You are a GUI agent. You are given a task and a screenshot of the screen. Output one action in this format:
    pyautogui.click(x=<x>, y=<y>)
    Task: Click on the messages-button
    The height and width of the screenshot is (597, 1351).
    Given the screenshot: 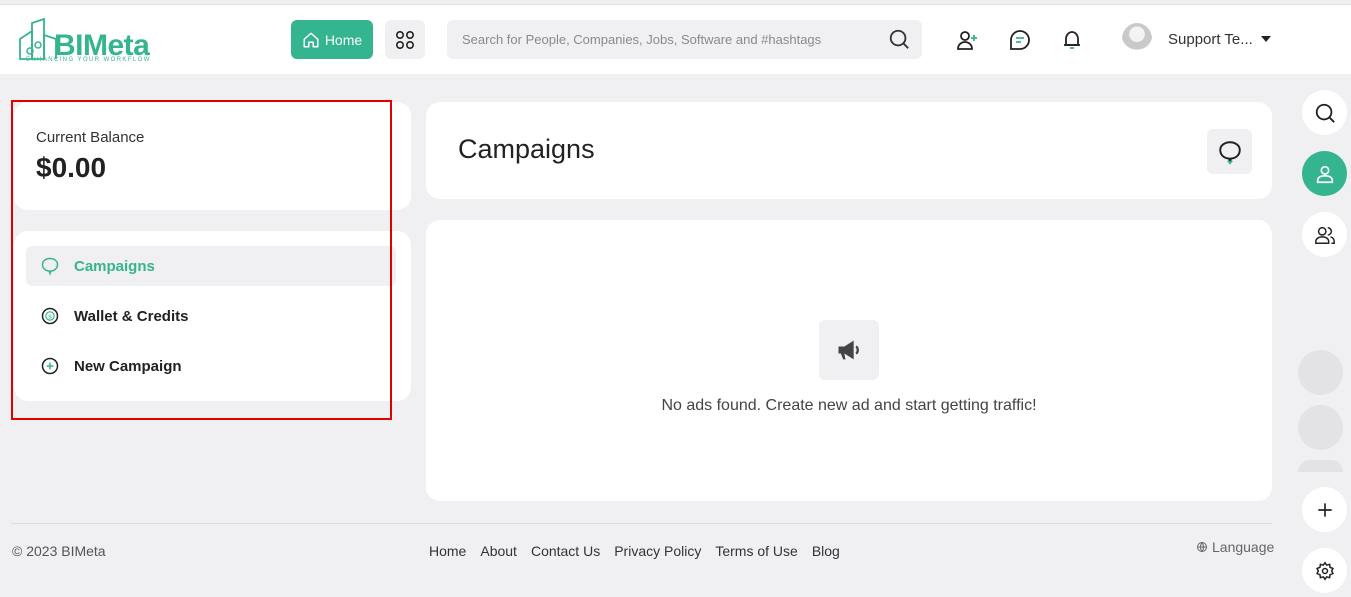 What is the action you would take?
    pyautogui.click(x=1020, y=40)
    